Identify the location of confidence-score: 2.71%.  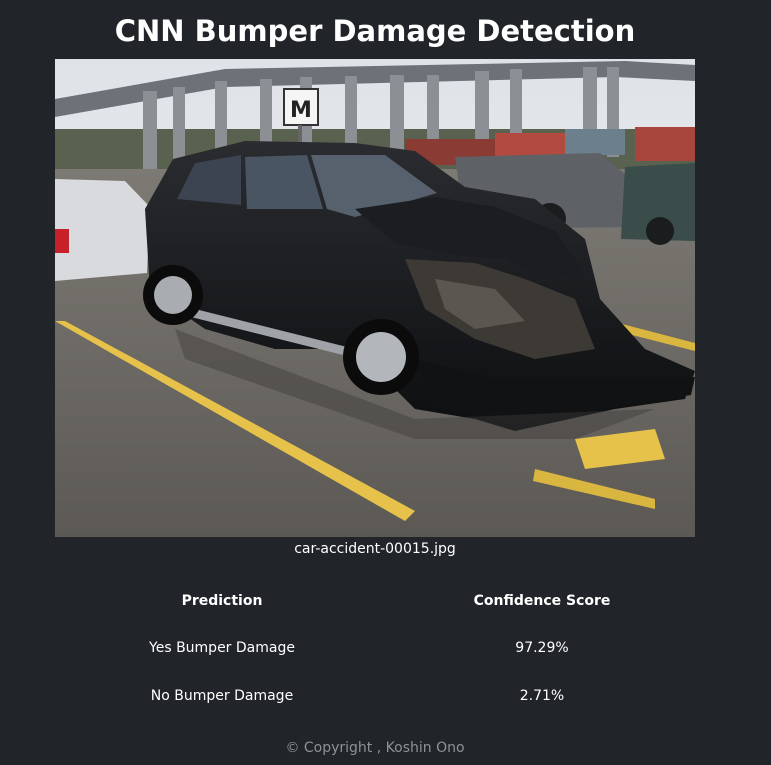
(542, 696).